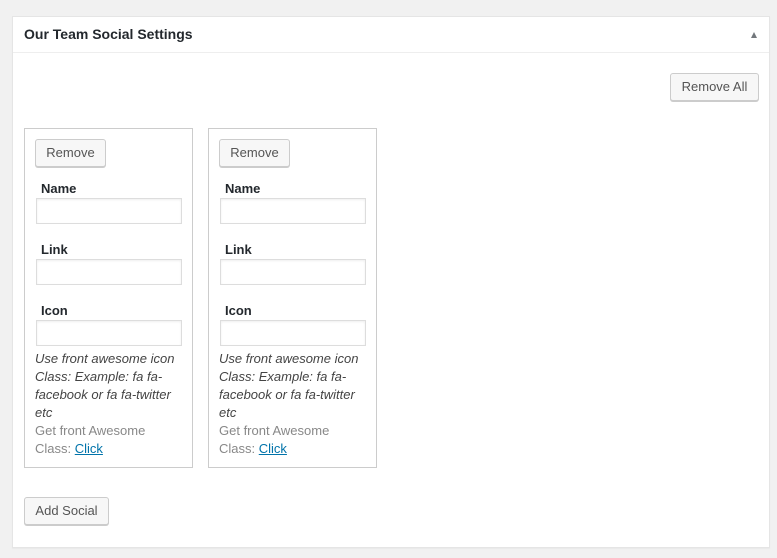  I want to click on add-social-button: Add Social, so click(66, 511).